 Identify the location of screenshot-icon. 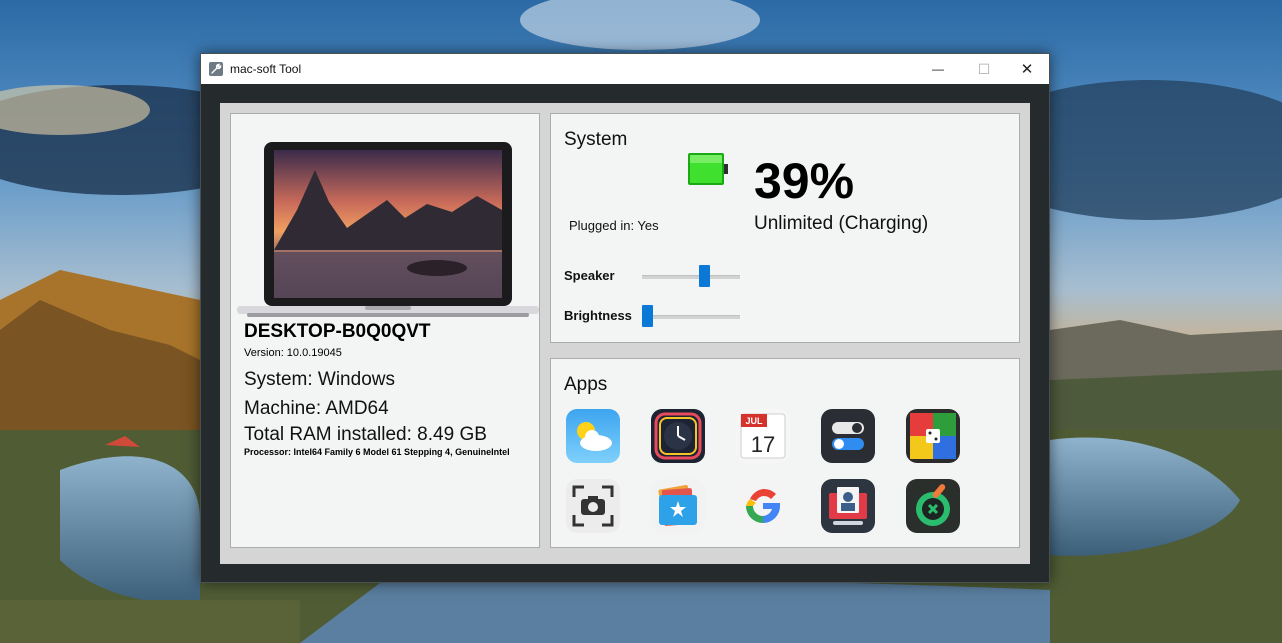
(593, 506).